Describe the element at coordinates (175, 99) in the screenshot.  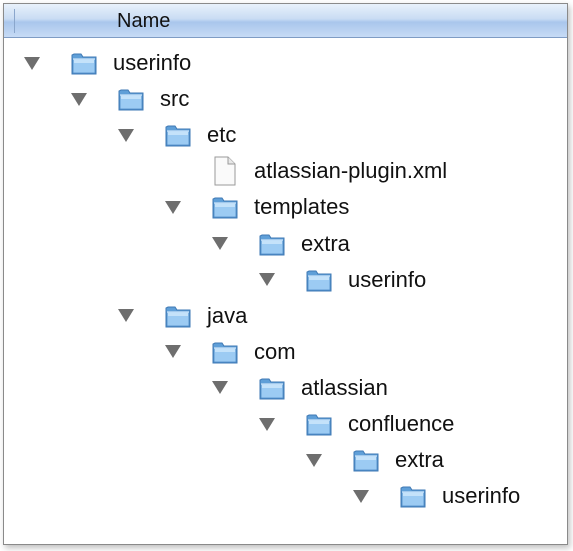
I see `tree-item-label: src` at that location.